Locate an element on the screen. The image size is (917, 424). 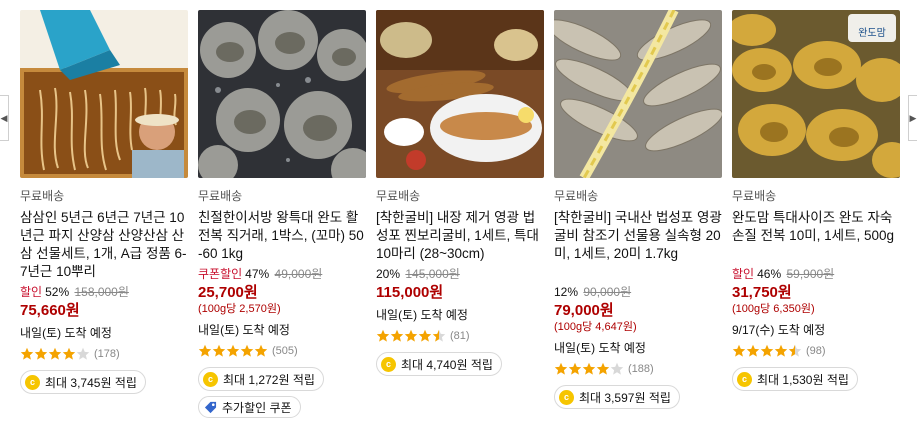
discount-row: 할인 46% 59,900원 is located at coordinates (816, 274).